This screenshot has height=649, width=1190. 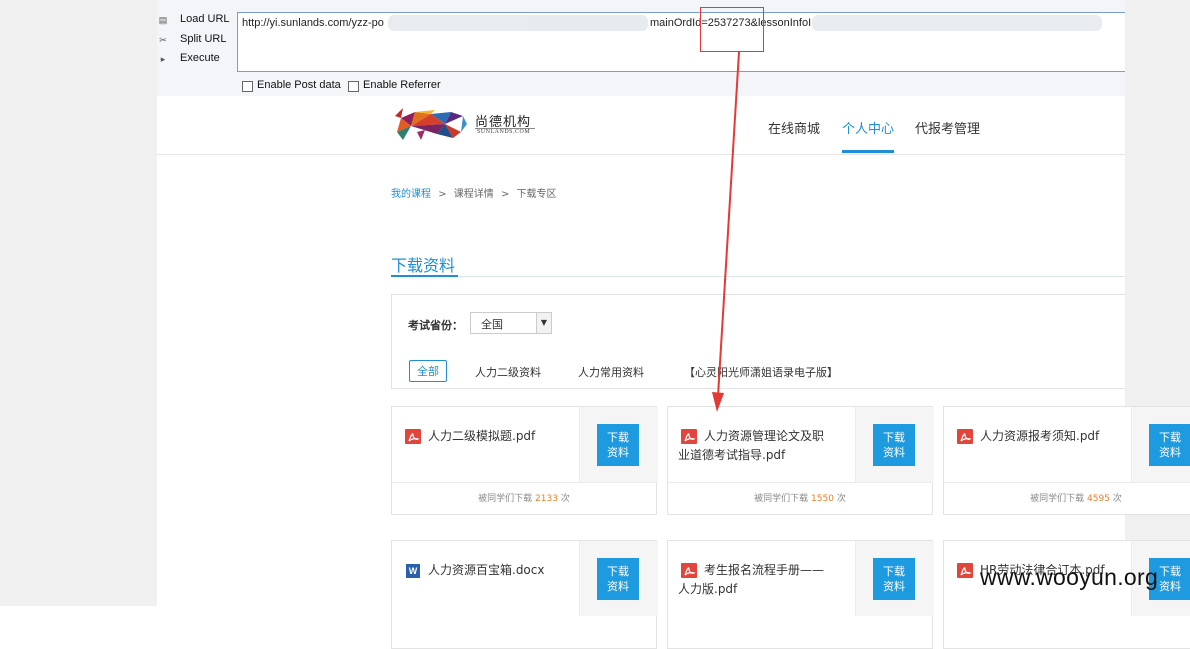 What do you see at coordinates (726, 231) in the screenshot?
I see `annotation-arrow` at bounding box center [726, 231].